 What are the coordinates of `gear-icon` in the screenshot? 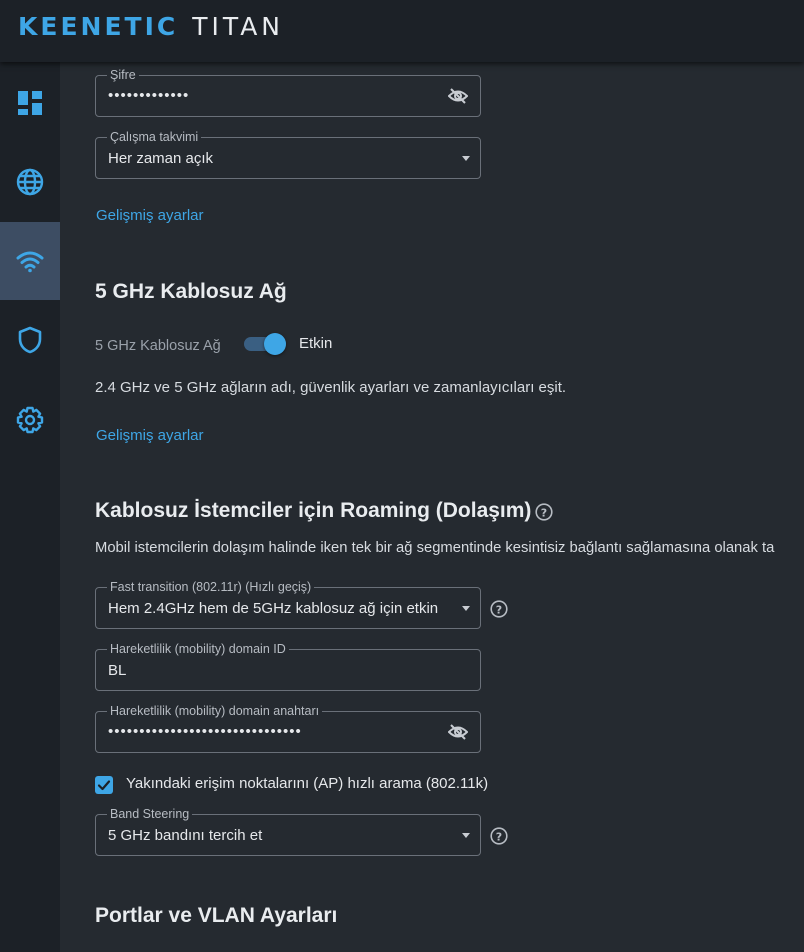 It's located at (30, 420).